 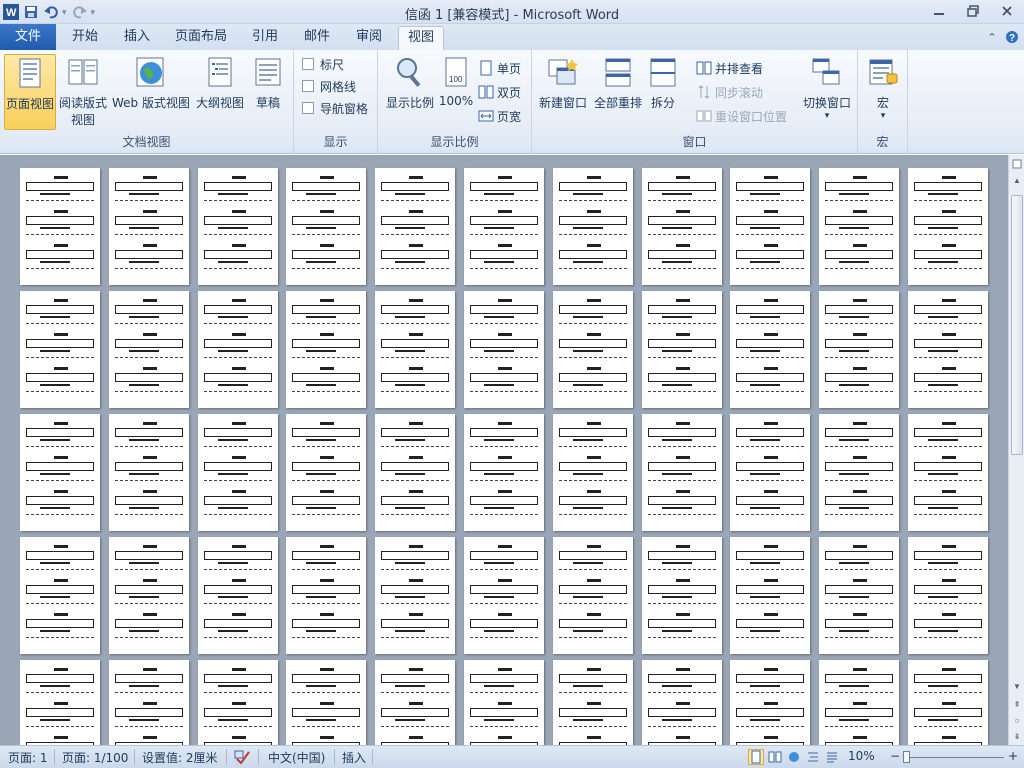 What do you see at coordinates (95, 757) in the screenshot?
I see `status-page-count: 页面: 1/100` at bounding box center [95, 757].